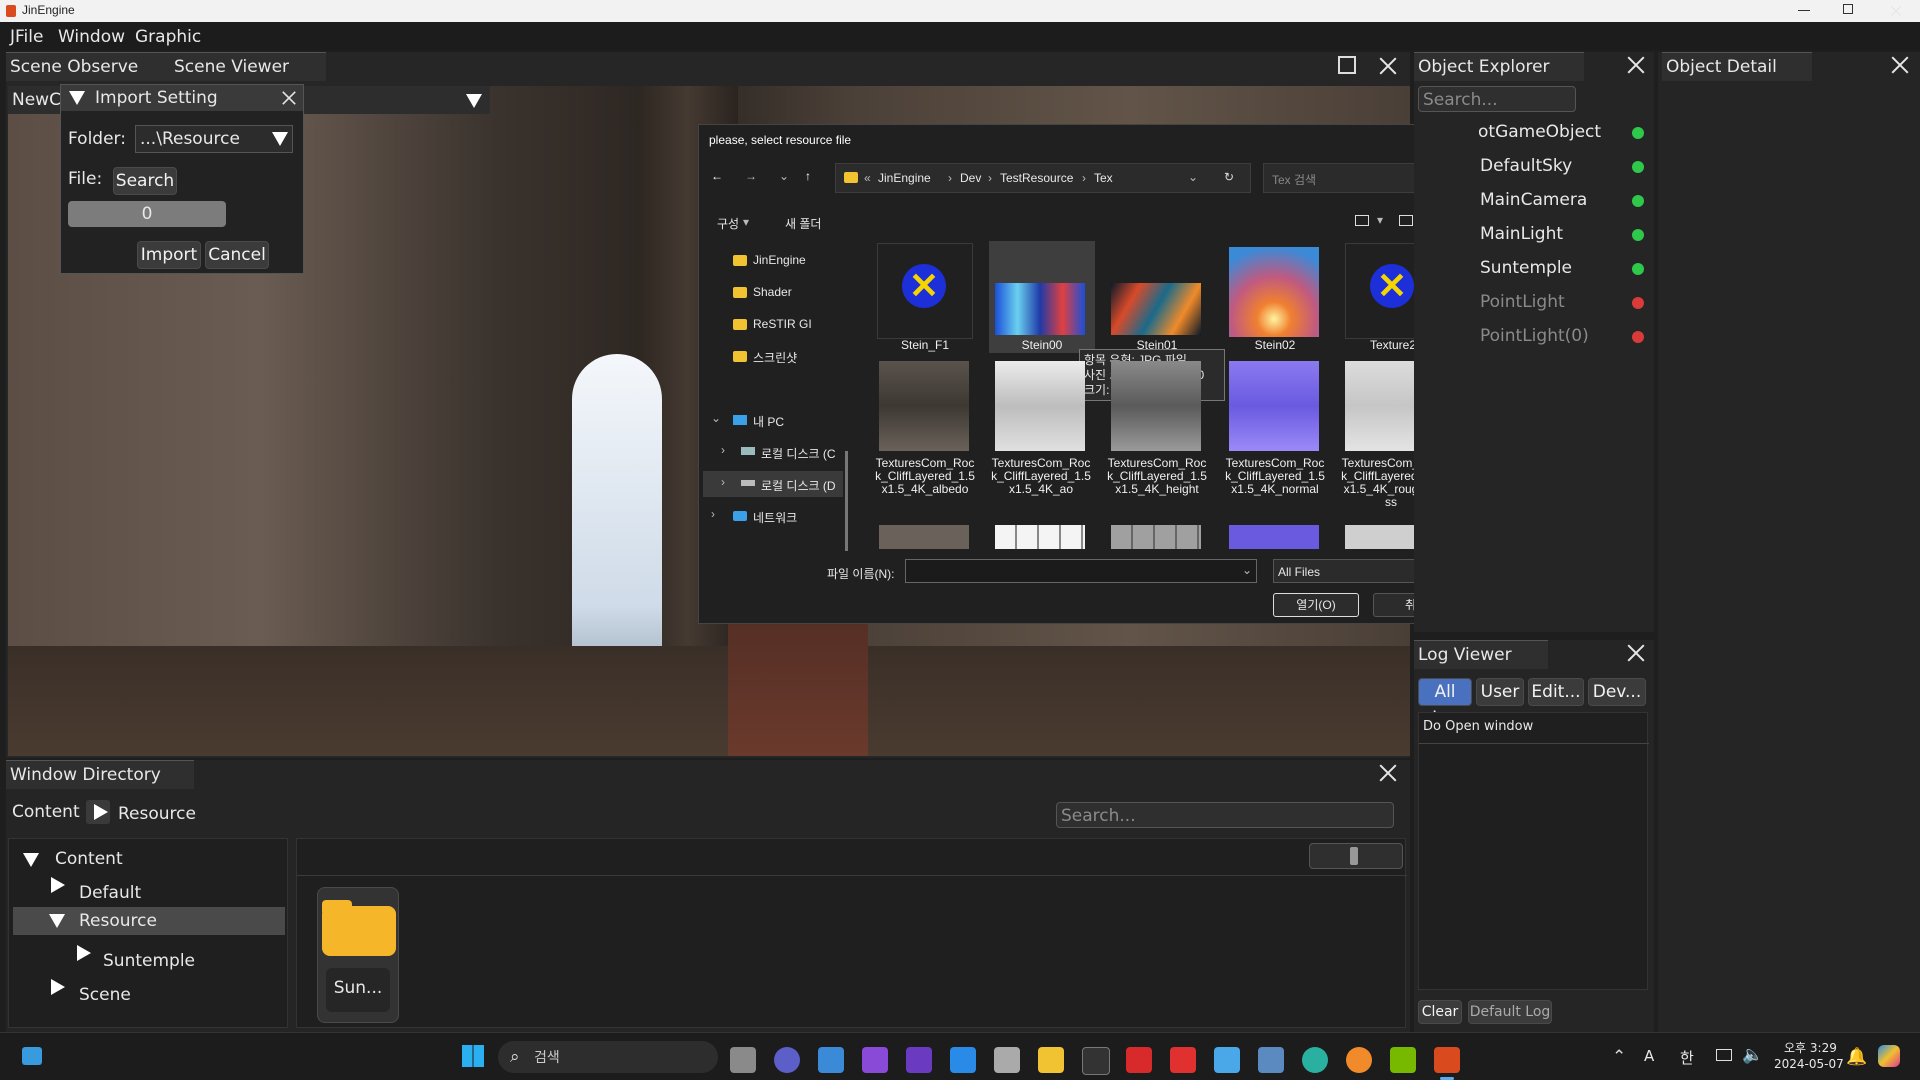 Image resolution: width=1920 pixels, height=1080 pixels. Describe the element at coordinates (831, 1060) in the screenshot. I see `store-icon` at that location.